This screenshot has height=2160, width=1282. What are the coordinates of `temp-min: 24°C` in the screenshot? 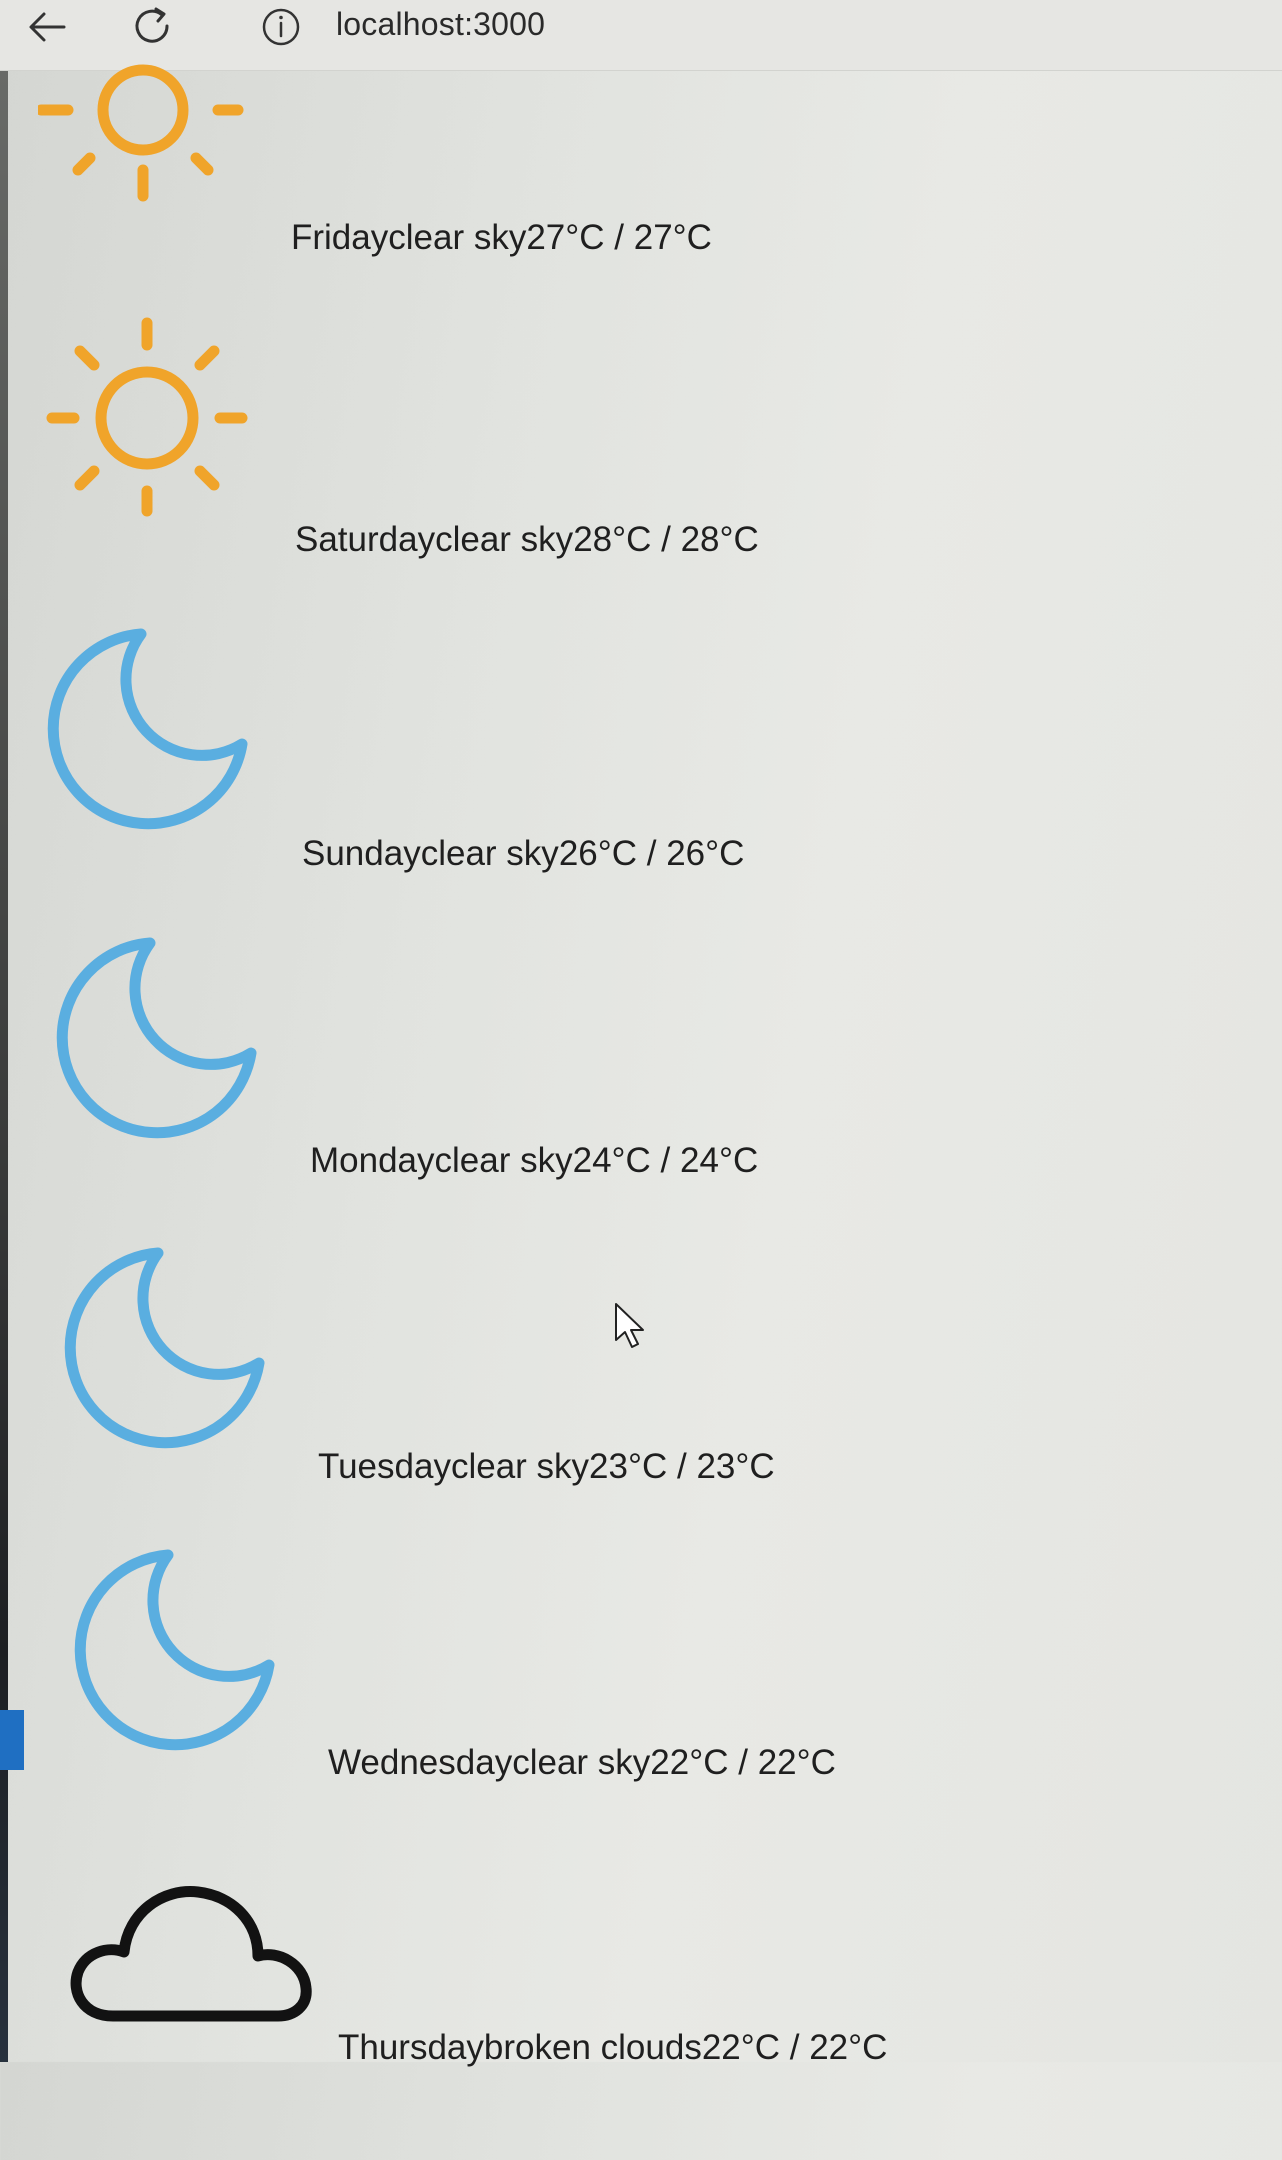 It's located at (719, 1160).